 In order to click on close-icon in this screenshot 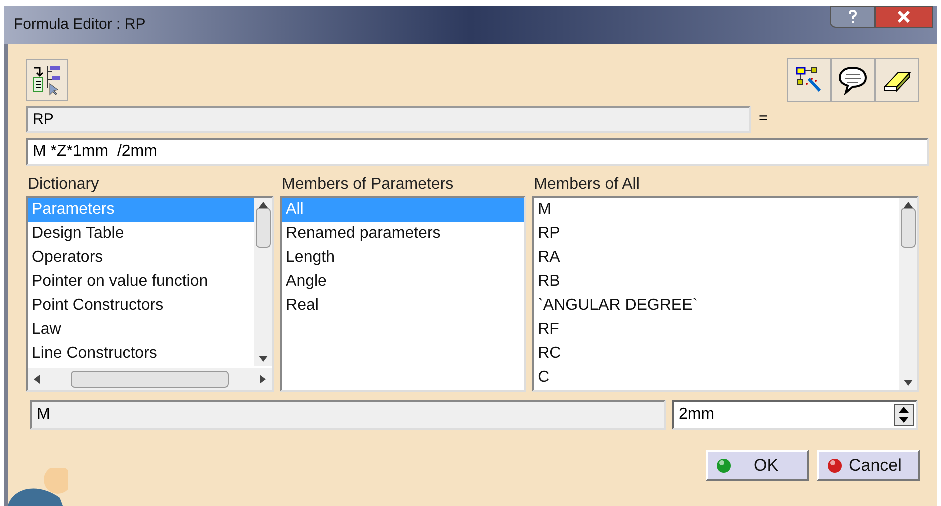, I will do `click(904, 17)`.